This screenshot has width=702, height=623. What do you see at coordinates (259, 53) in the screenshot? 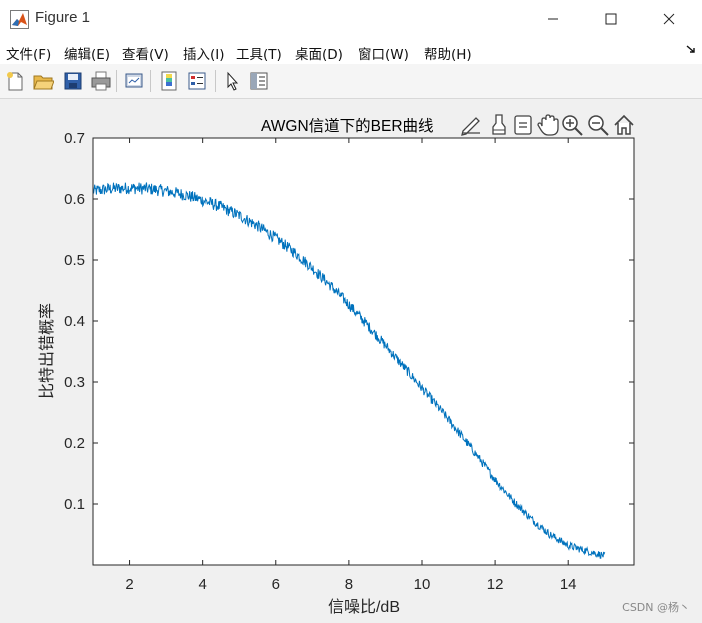
I see `menu-tools: 工具(T)` at bounding box center [259, 53].